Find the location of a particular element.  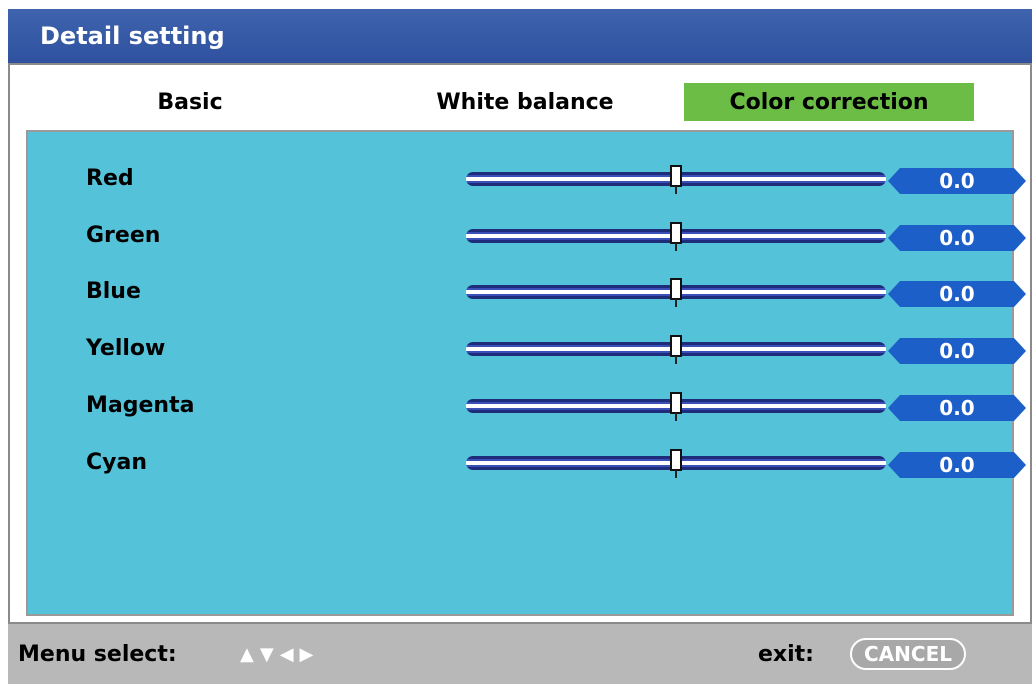

window-title: Detail setting is located at coordinates (132, 36).